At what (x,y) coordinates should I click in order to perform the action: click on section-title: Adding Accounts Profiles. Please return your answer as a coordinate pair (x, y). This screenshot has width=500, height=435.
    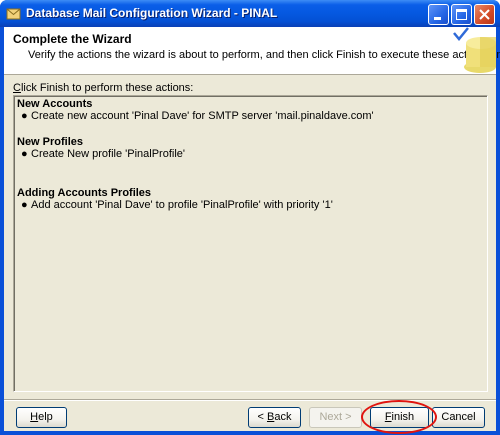
    Looking at the image, I should click on (84, 193).